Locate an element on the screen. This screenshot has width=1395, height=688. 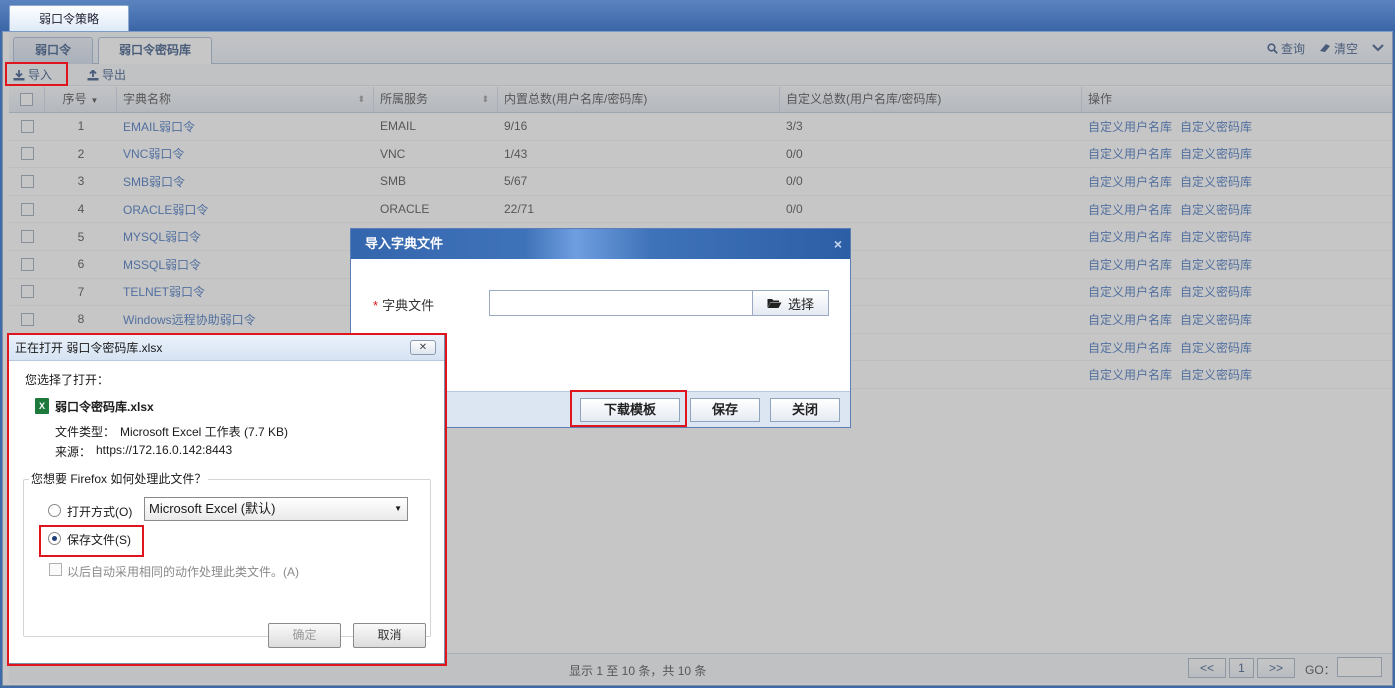
field-label-text: 字典文件 is located at coordinates (408, 305).